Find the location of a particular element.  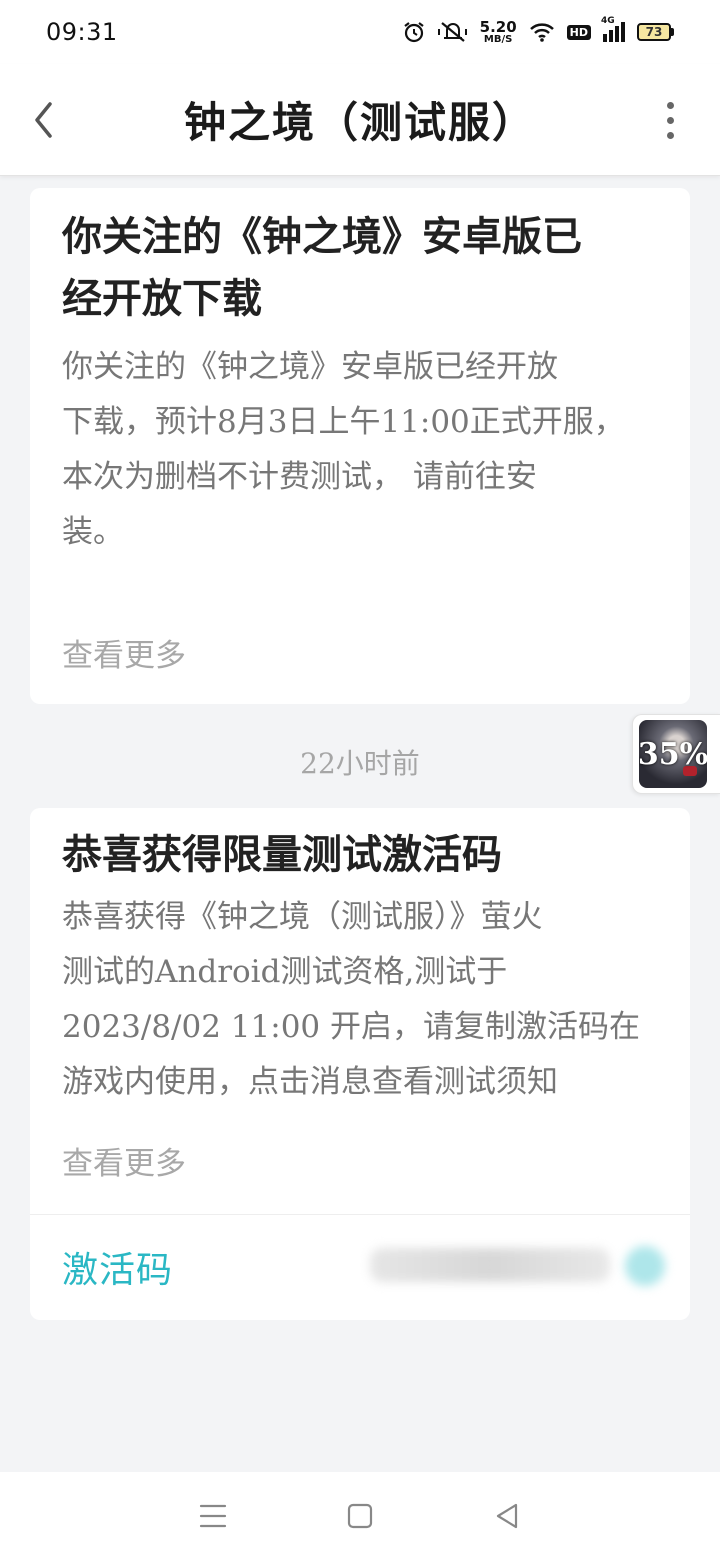

status-time: 09:31 is located at coordinates (82, 32).